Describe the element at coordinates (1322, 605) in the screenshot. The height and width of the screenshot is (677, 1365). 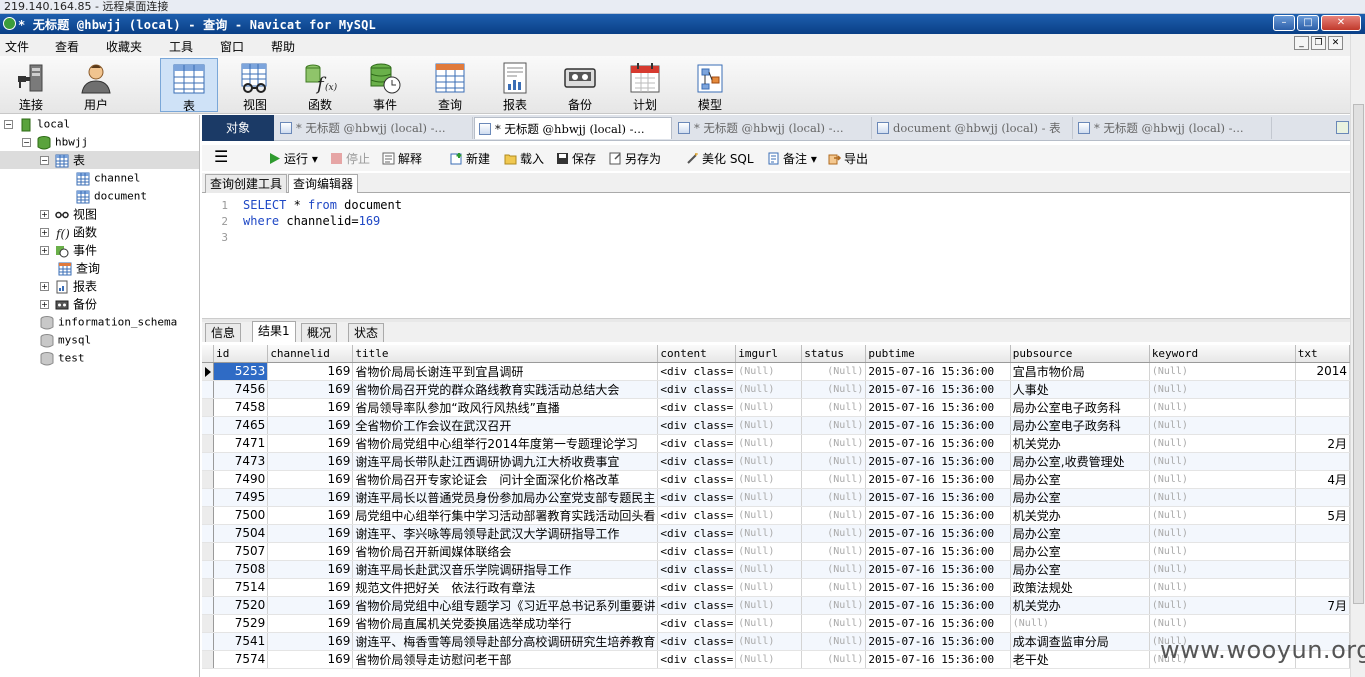
I see `cell-txt: 7月` at that location.